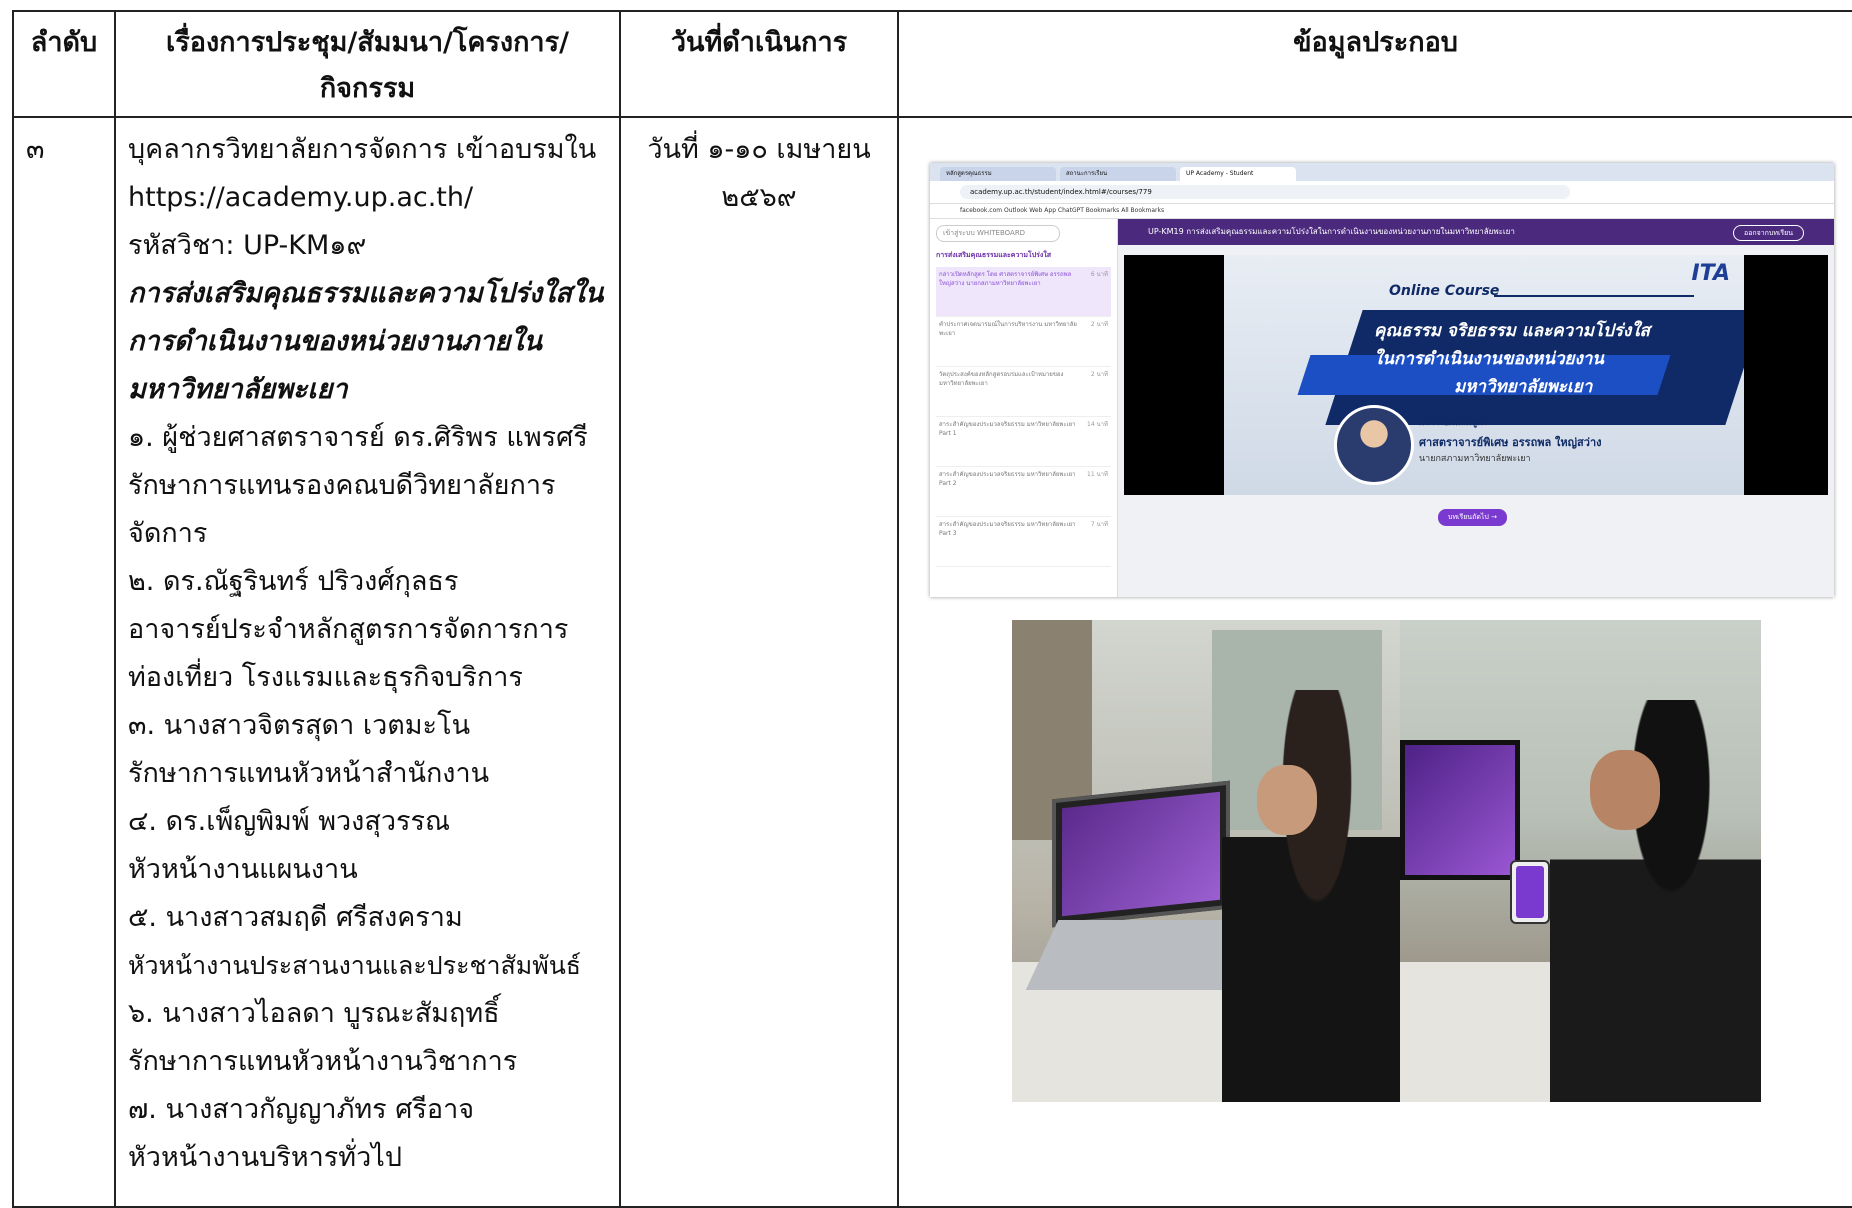 The height and width of the screenshot is (1208, 1852). What do you see at coordinates (1453, 423) in the screenshot?
I see `speaker-label: กล่าวเปิดหลักสูตร` at bounding box center [1453, 423].